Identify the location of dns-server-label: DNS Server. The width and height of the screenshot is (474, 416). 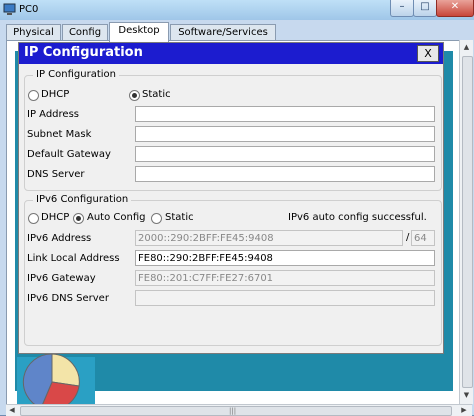
(56, 174).